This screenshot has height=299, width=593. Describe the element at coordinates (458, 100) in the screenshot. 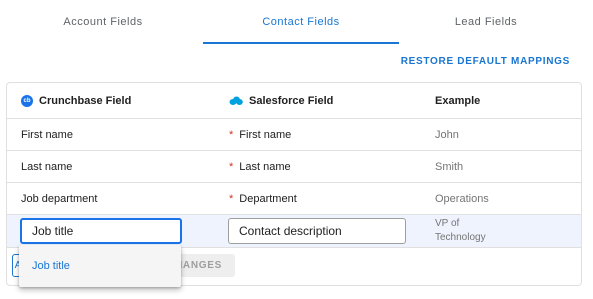

I see `example-header: Example` at that location.